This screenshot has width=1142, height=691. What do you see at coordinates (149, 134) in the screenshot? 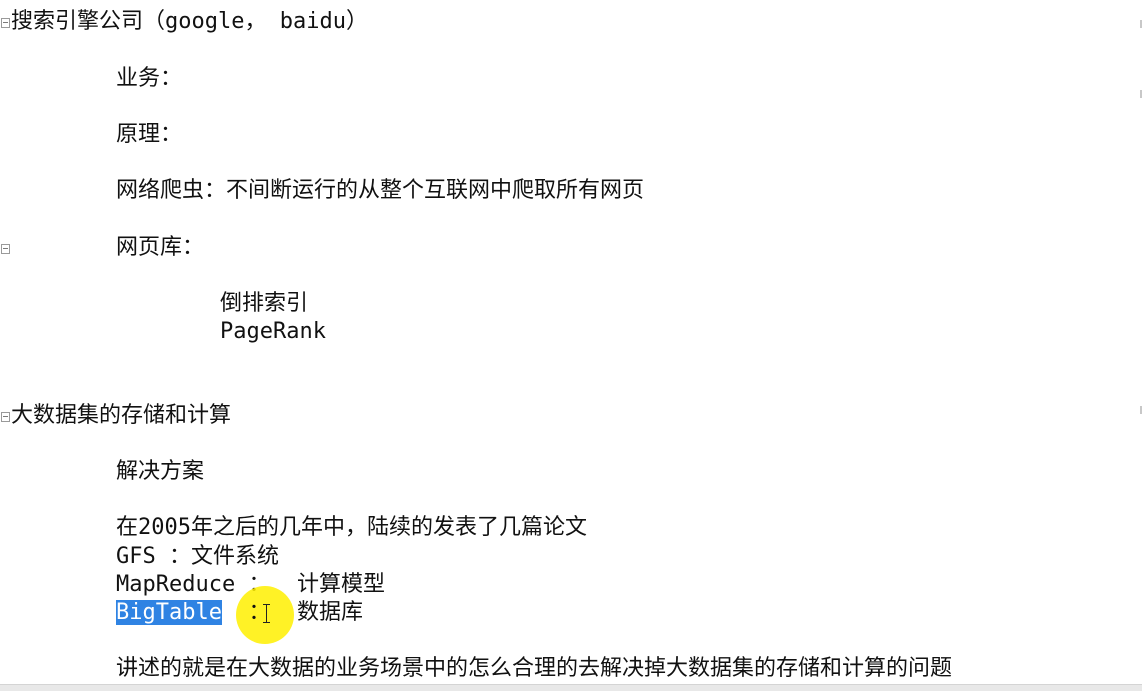
I see `principle-label: 原理：` at bounding box center [149, 134].